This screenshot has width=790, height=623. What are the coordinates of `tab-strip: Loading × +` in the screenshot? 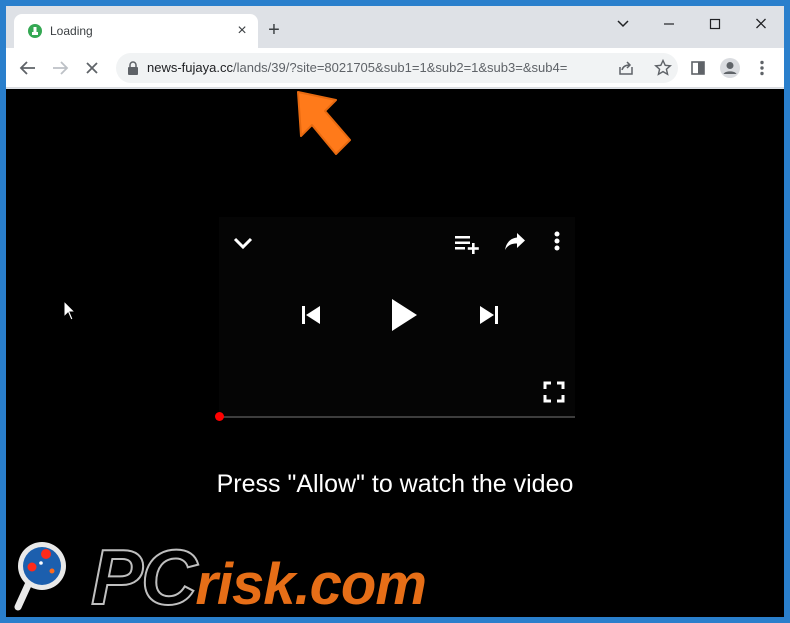 It's located at (395, 27).